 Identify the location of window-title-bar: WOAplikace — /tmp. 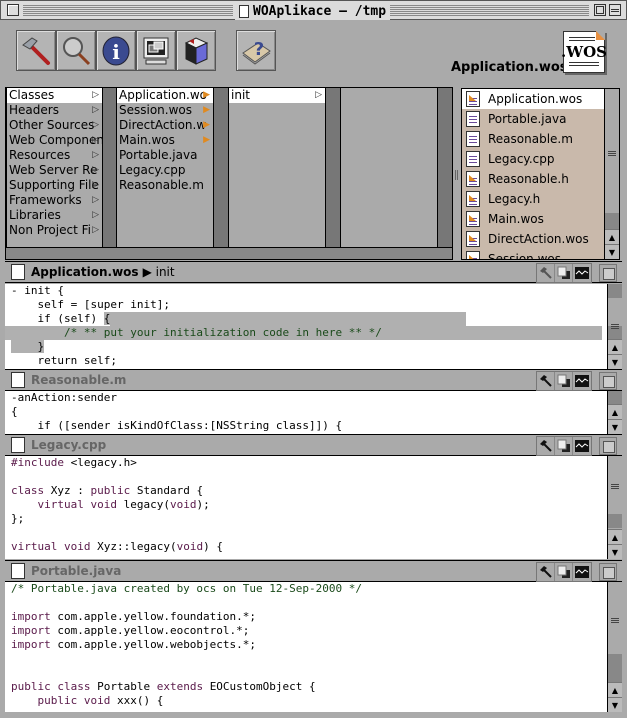
(313, 10).